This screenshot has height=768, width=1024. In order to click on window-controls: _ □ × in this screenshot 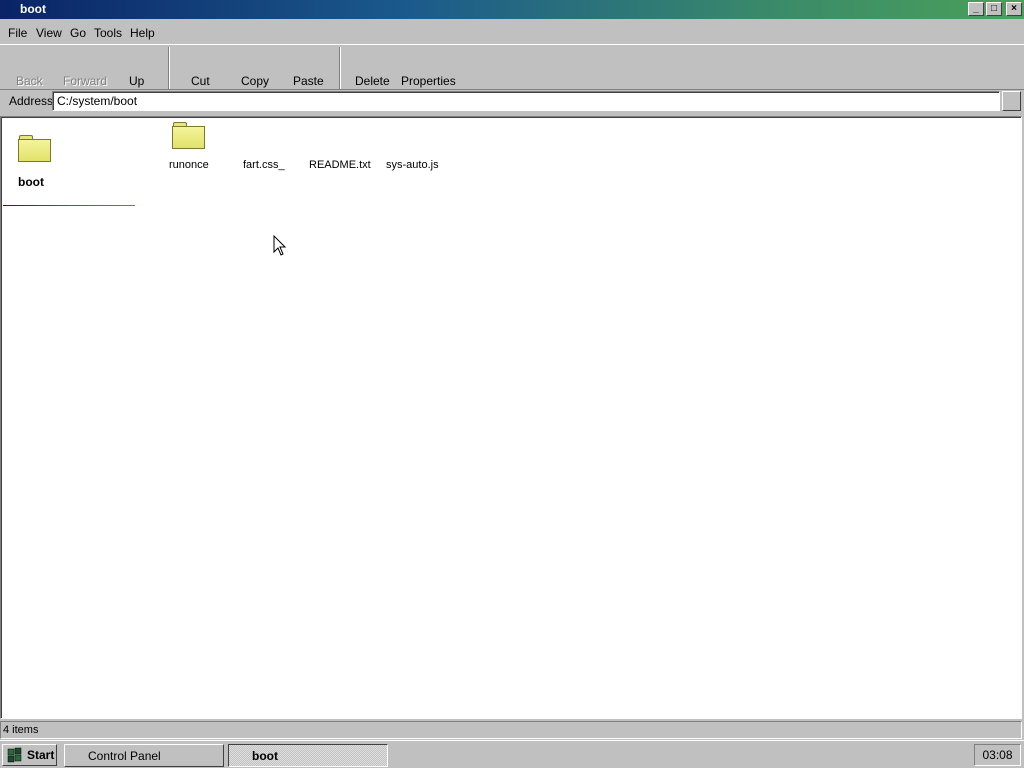, I will do `click(995, 9)`.